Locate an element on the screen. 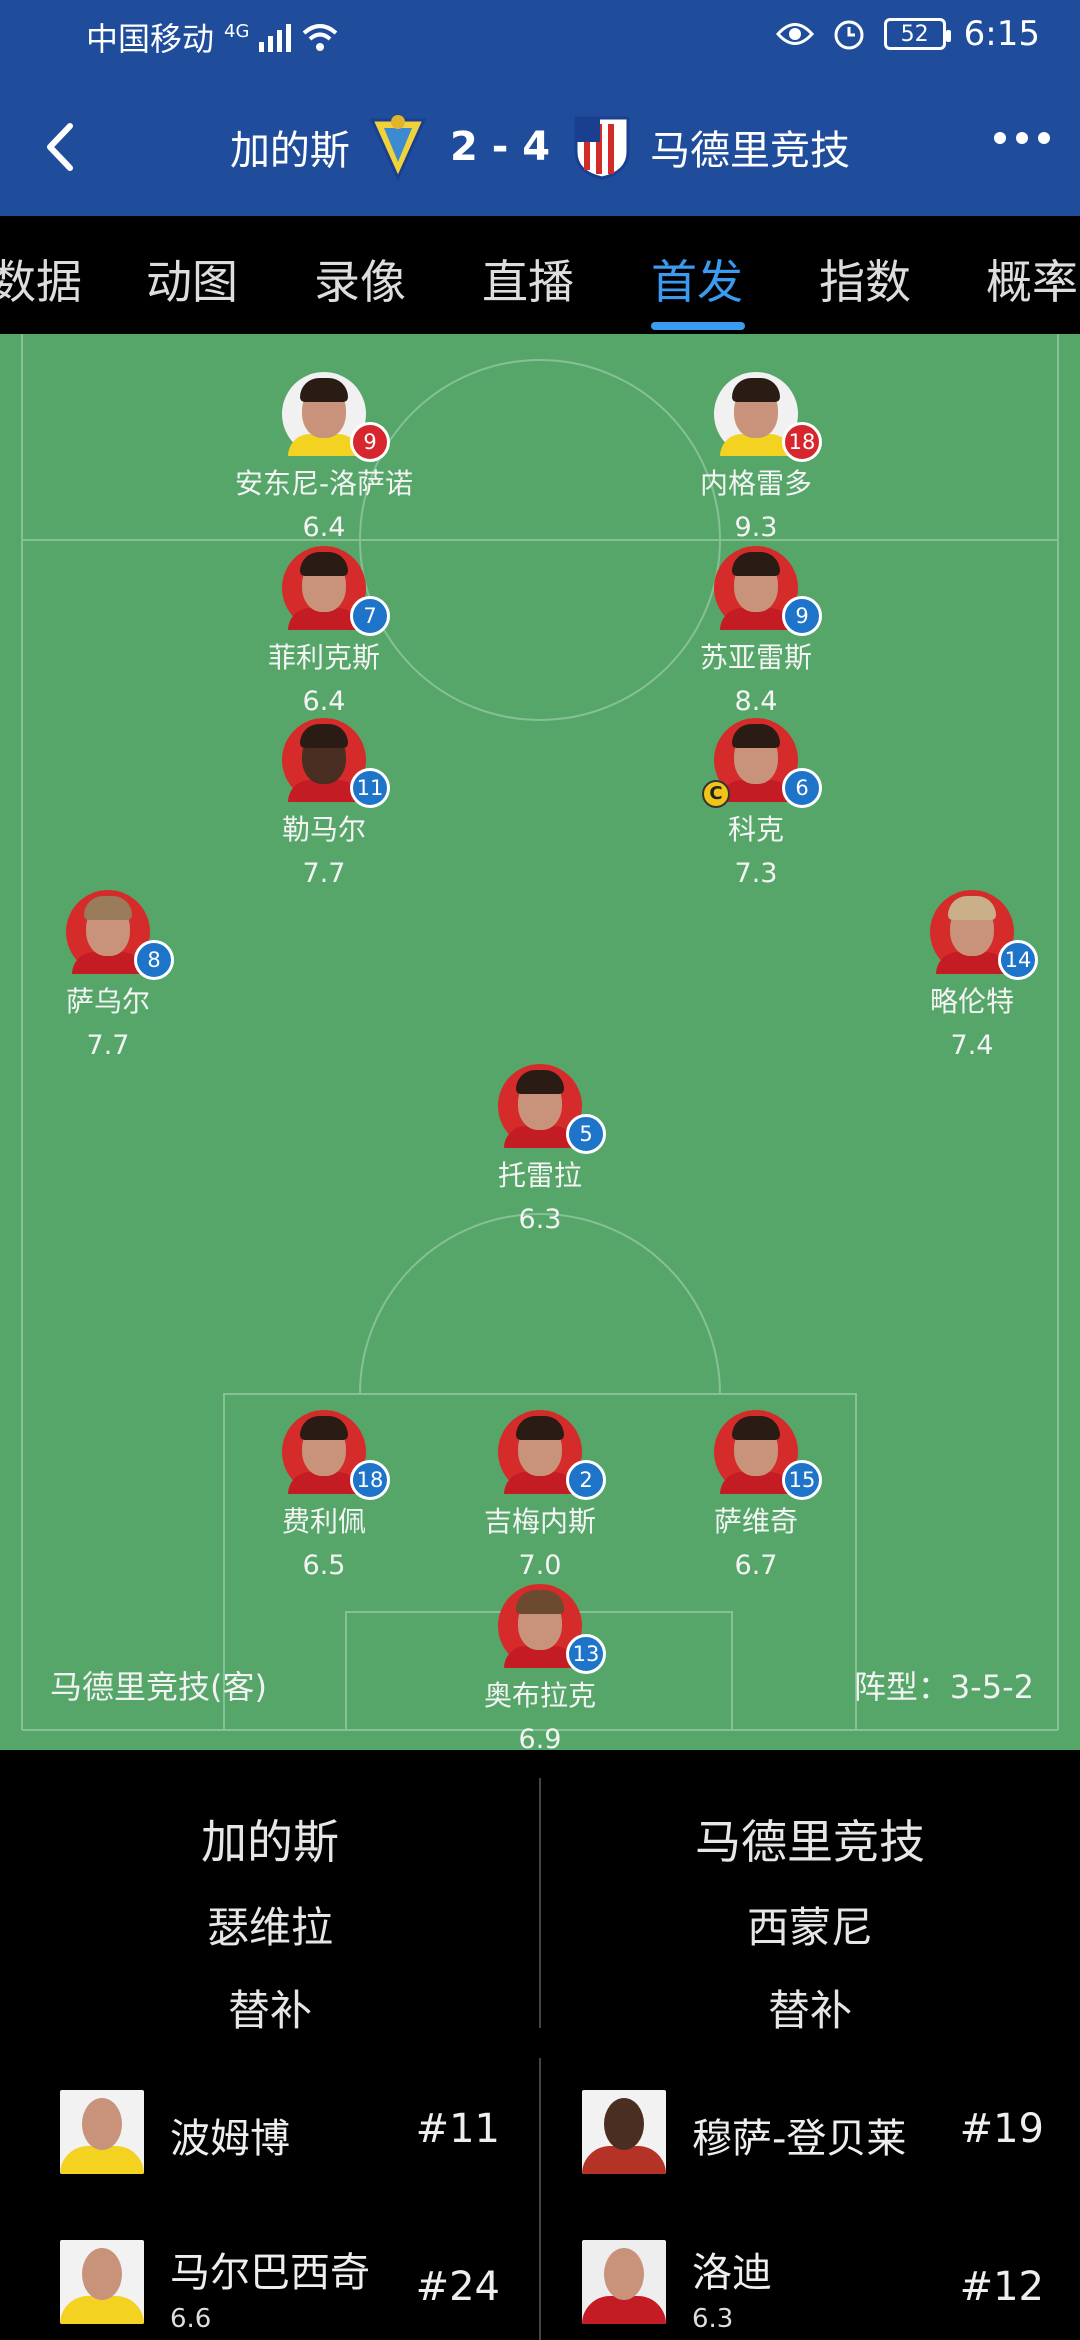 The height and width of the screenshot is (2340, 1080). shirt-number-badge: 13 is located at coordinates (586, 1654).